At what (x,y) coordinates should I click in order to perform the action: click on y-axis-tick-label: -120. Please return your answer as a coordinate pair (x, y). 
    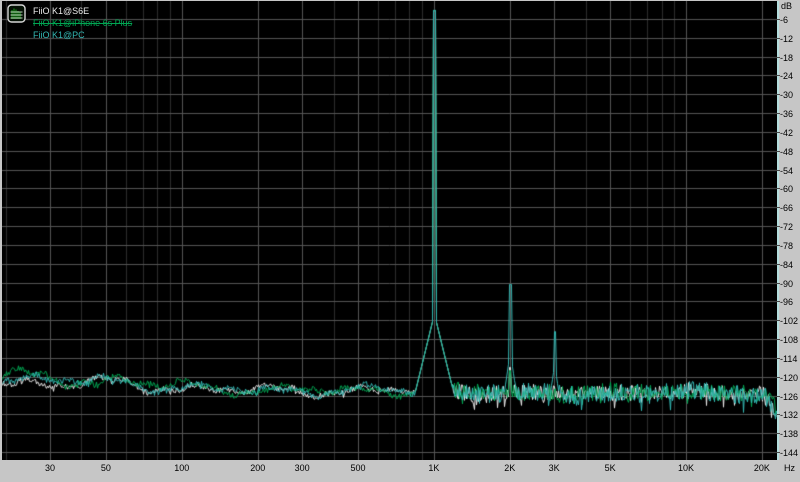
    Looking at the image, I should click on (789, 377).